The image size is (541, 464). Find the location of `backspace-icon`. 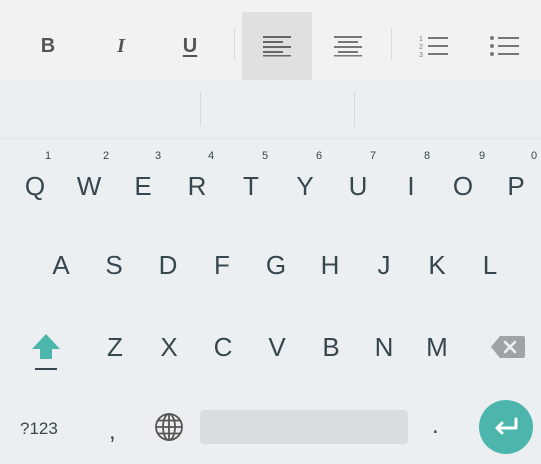

backspace-icon is located at coordinates (508, 347).